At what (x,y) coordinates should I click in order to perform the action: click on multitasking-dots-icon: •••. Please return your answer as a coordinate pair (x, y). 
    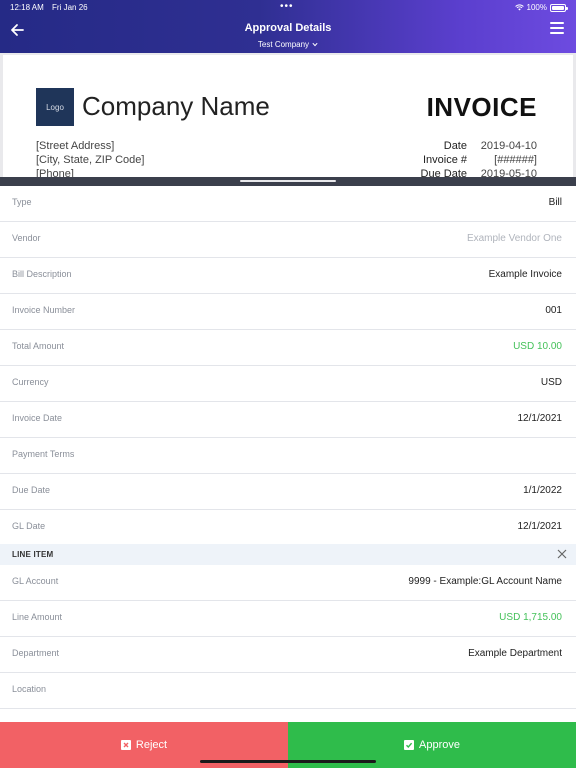
    Looking at the image, I should click on (287, 6).